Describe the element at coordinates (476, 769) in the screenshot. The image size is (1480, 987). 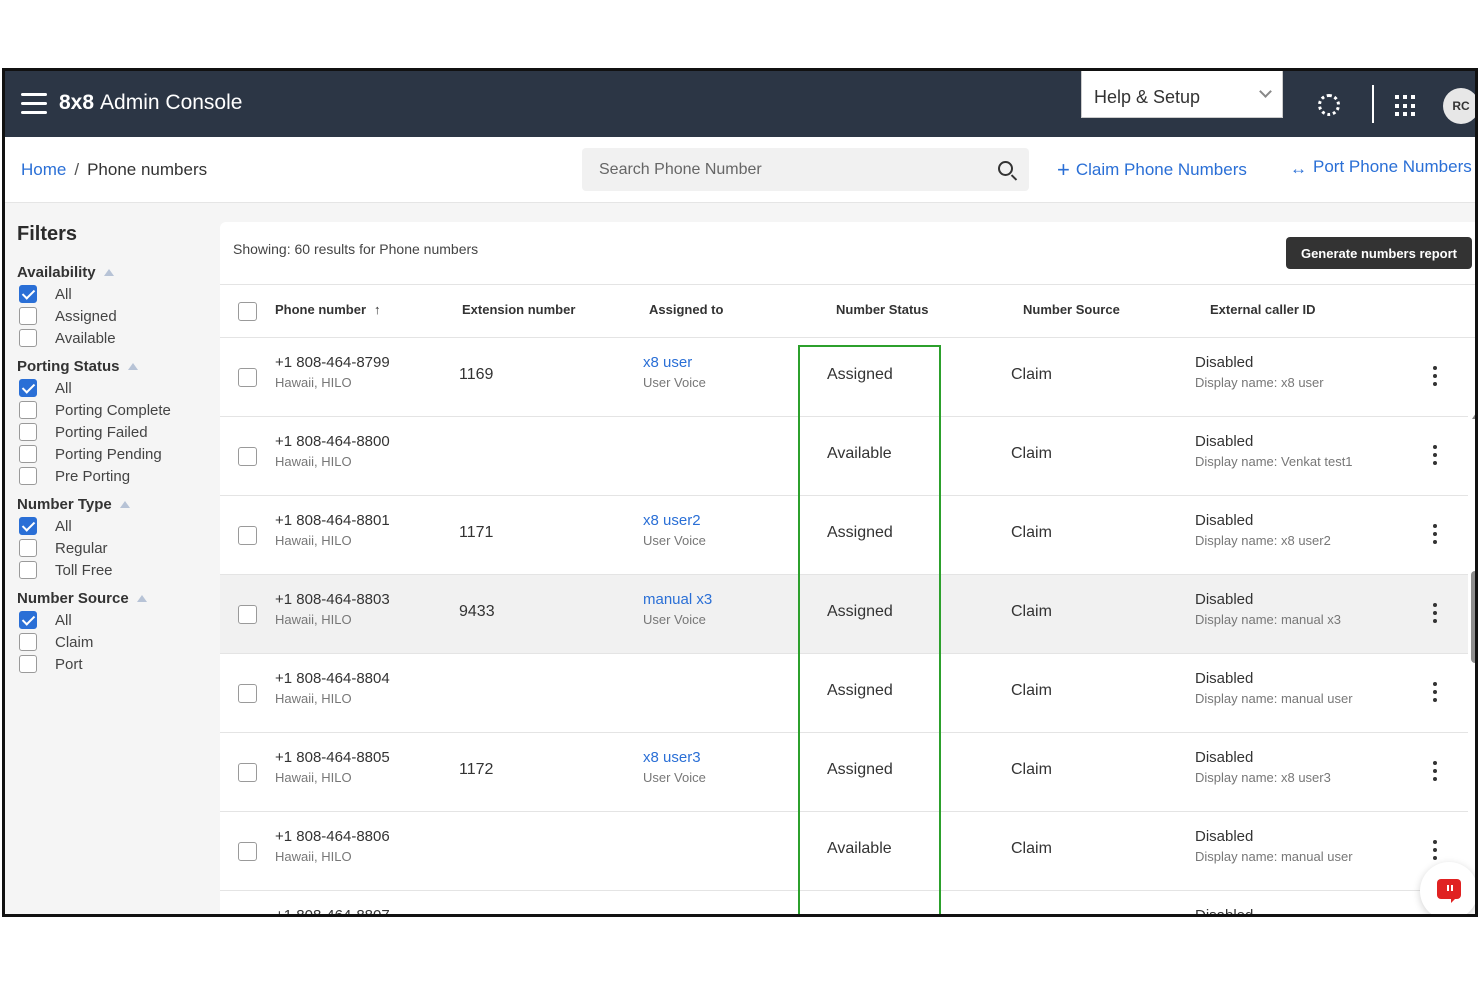
I see `extension-number: 1172` at that location.